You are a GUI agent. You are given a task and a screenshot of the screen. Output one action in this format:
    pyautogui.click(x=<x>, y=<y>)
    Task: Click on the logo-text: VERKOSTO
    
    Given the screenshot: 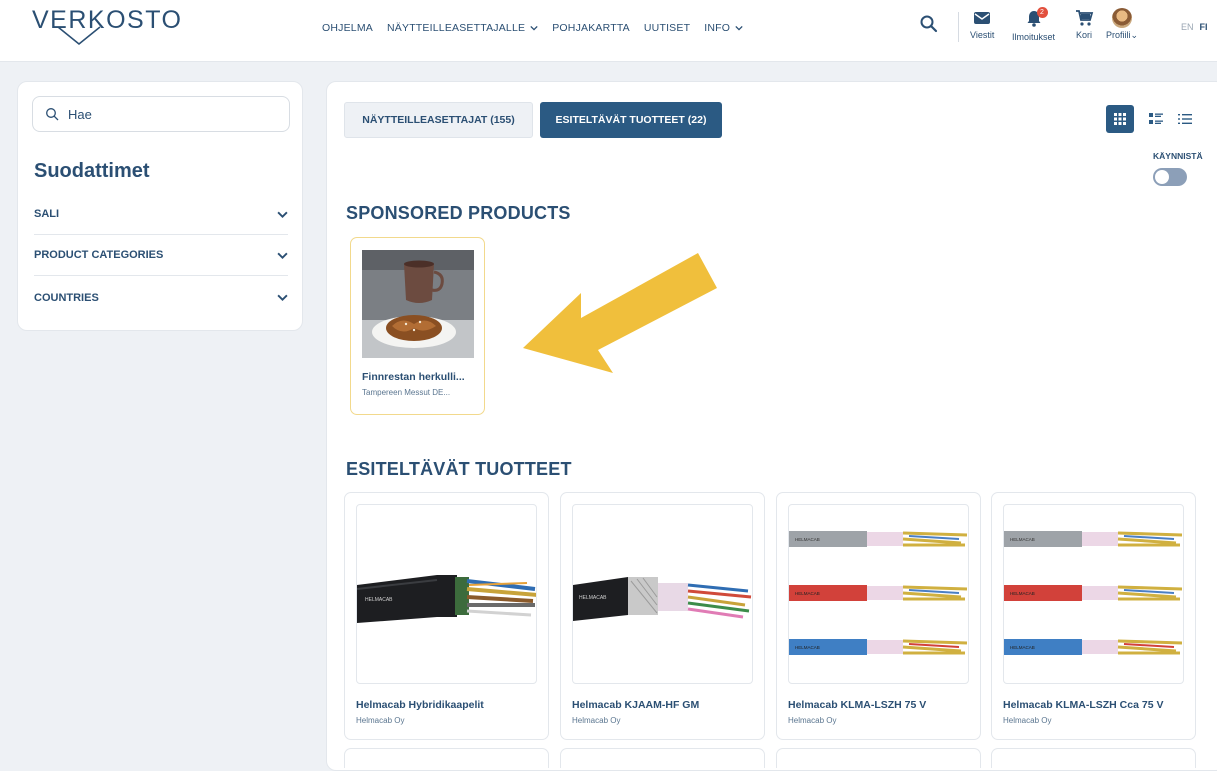 What is the action you would take?
    pyautogui.click(x=107, y=20)
    